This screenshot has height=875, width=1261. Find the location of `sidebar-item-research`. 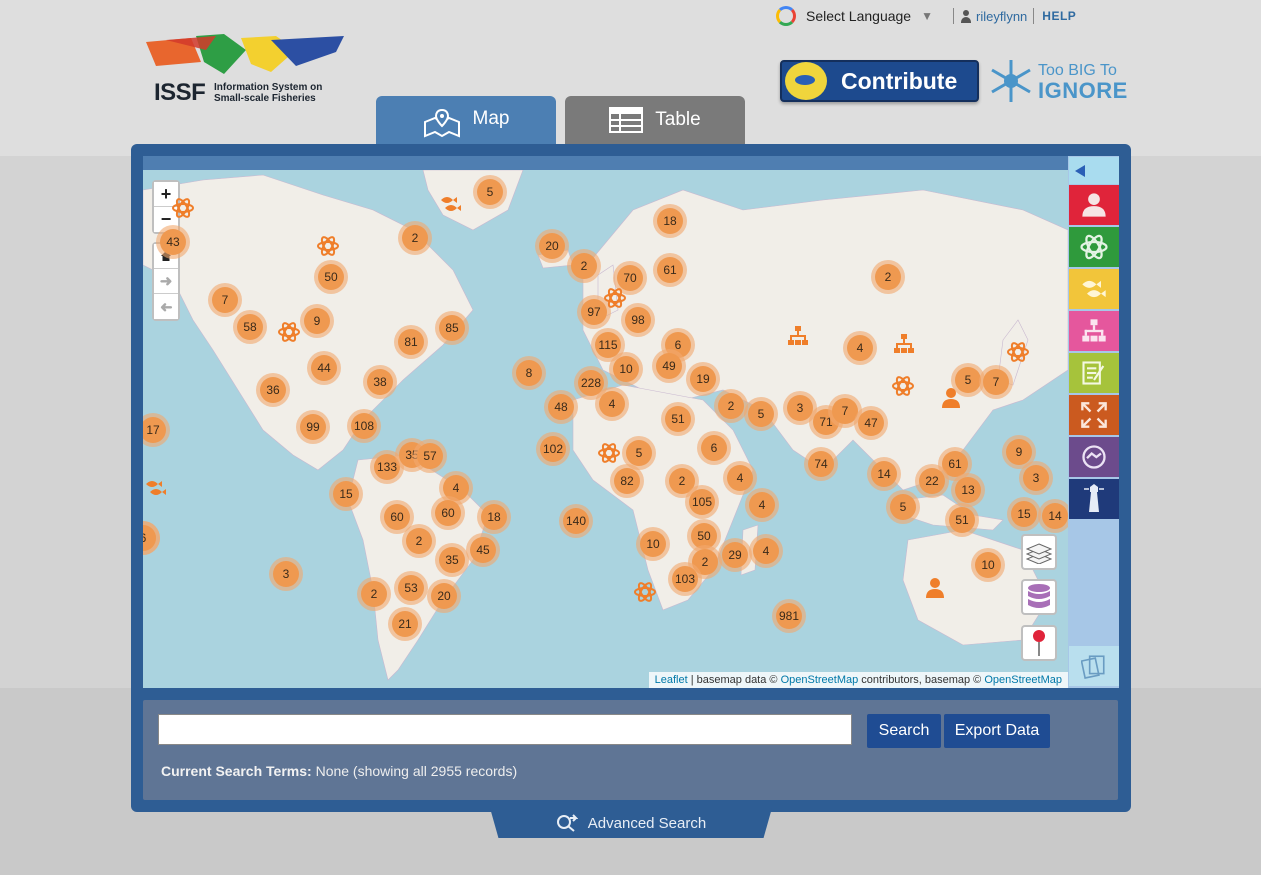

sidebar-item-research is located at coordinates (1094, 247).